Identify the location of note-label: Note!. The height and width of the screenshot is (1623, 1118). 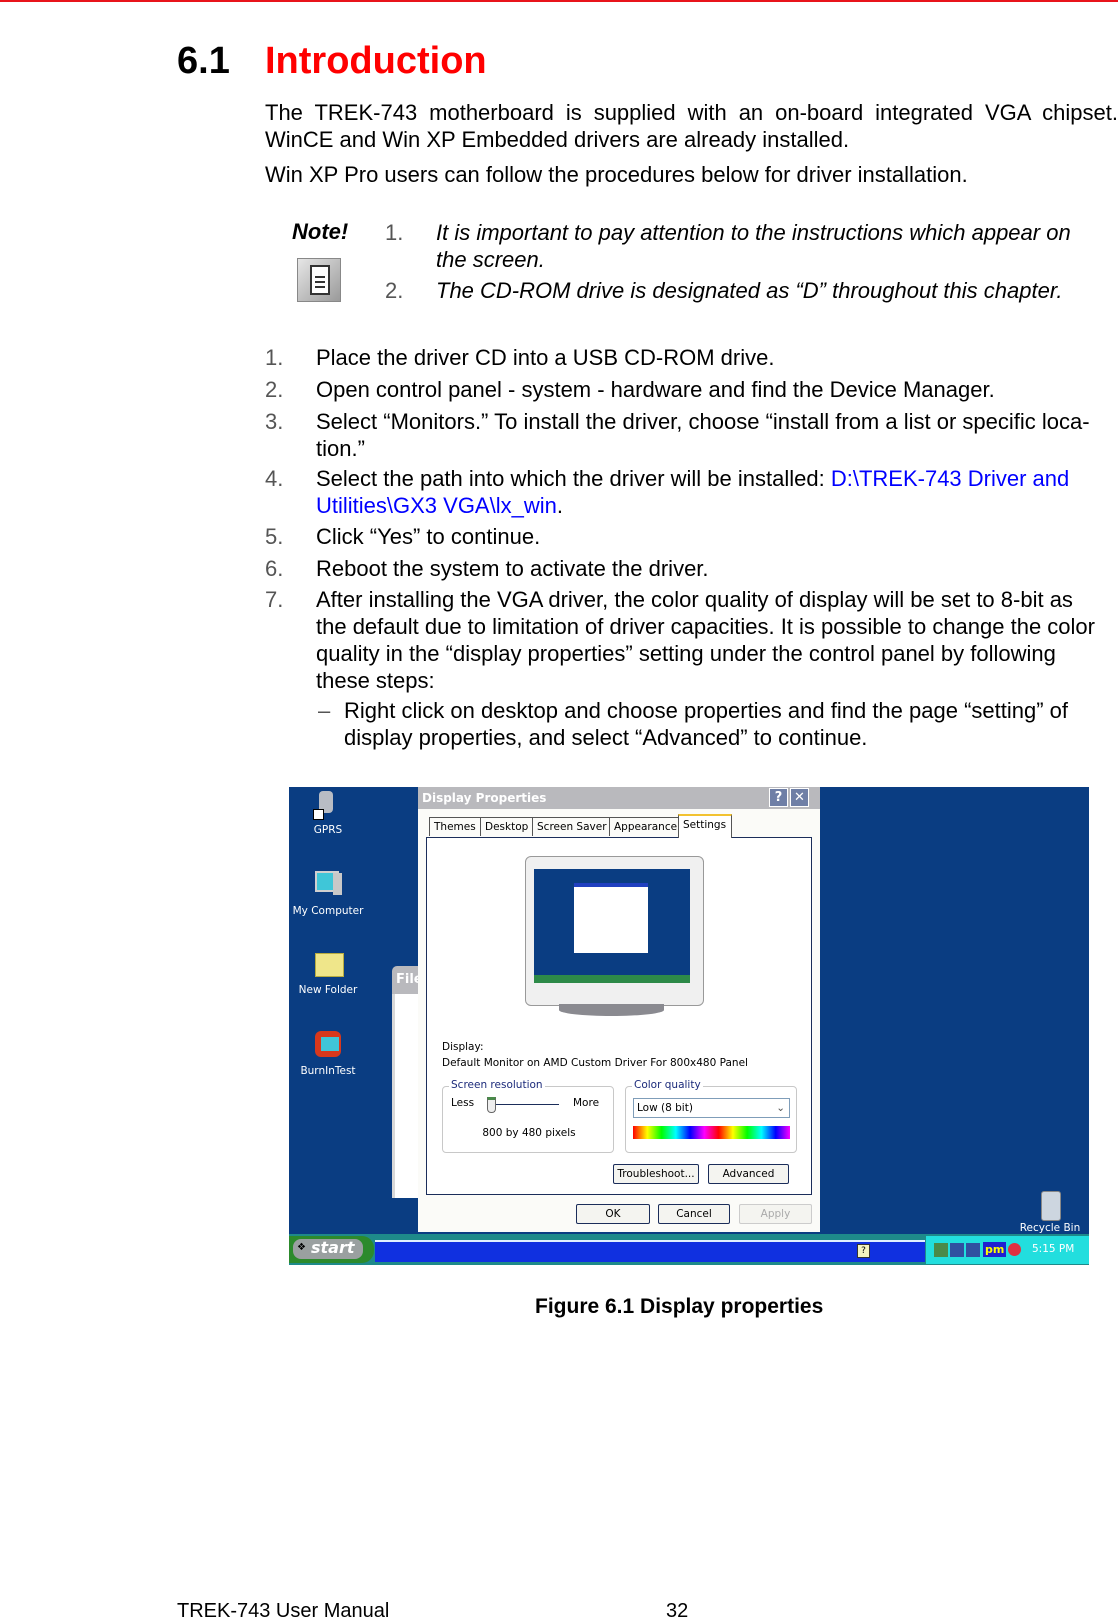
(320, 231).